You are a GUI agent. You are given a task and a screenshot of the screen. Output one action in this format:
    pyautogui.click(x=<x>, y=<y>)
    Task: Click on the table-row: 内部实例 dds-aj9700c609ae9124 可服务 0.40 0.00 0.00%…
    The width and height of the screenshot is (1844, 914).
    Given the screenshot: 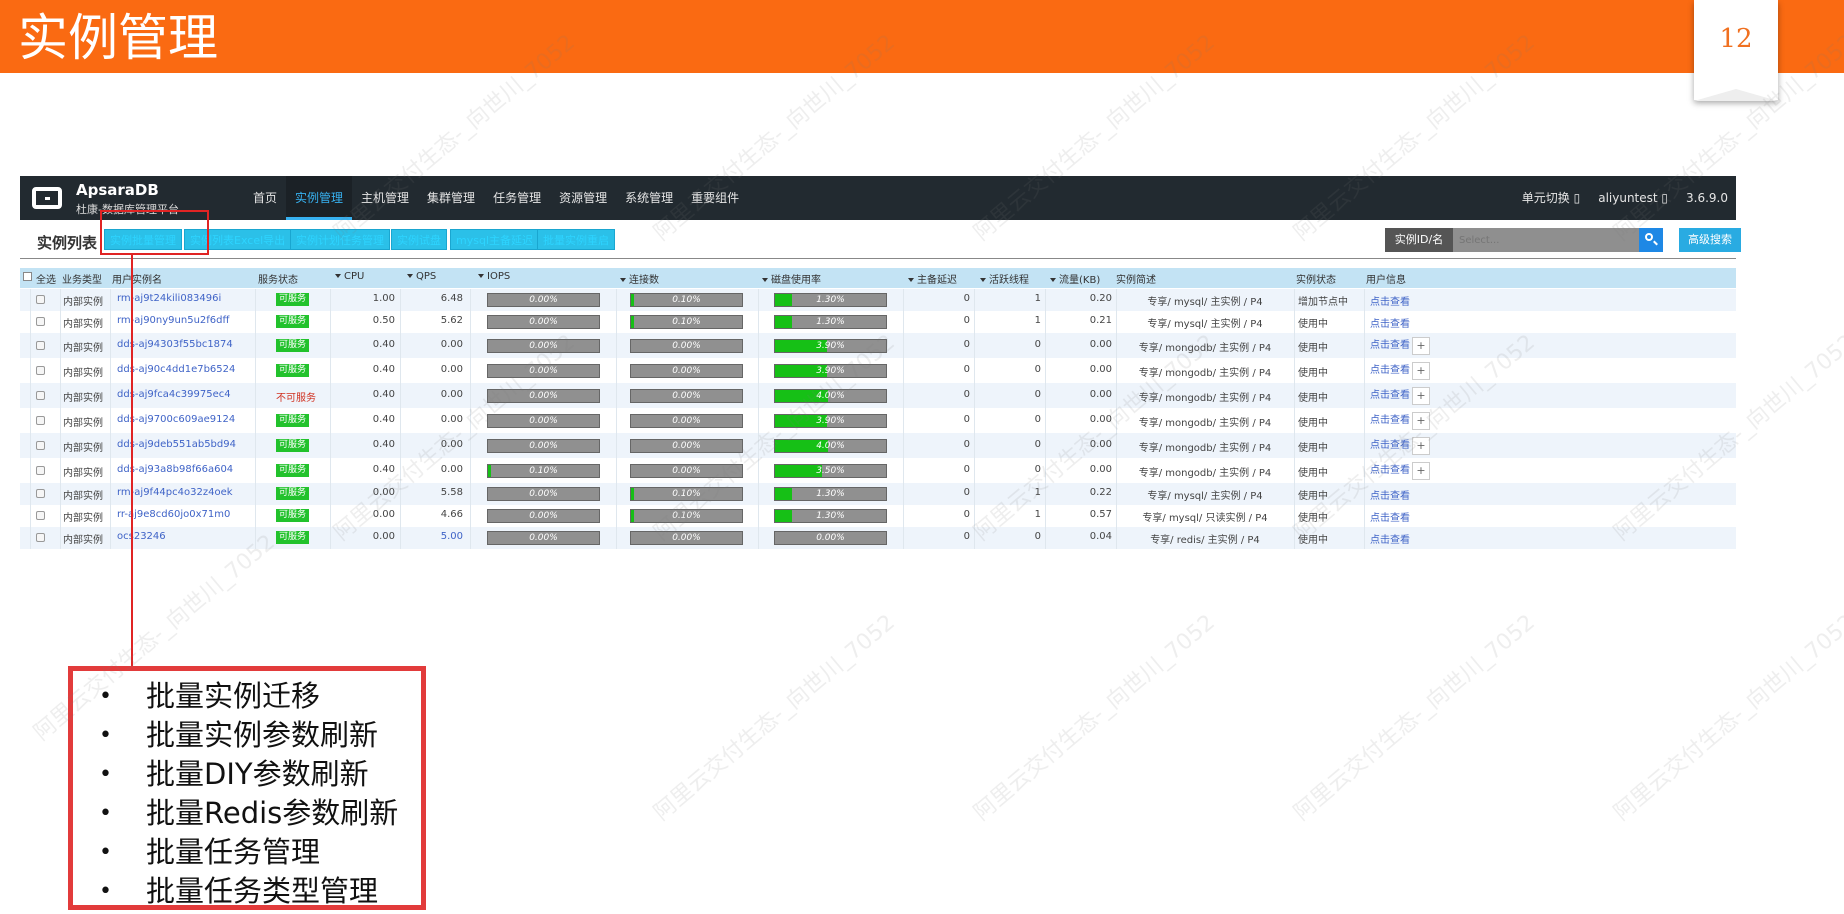 What is the action you would take?
    pyautogui.click(x=878, y=420)
    